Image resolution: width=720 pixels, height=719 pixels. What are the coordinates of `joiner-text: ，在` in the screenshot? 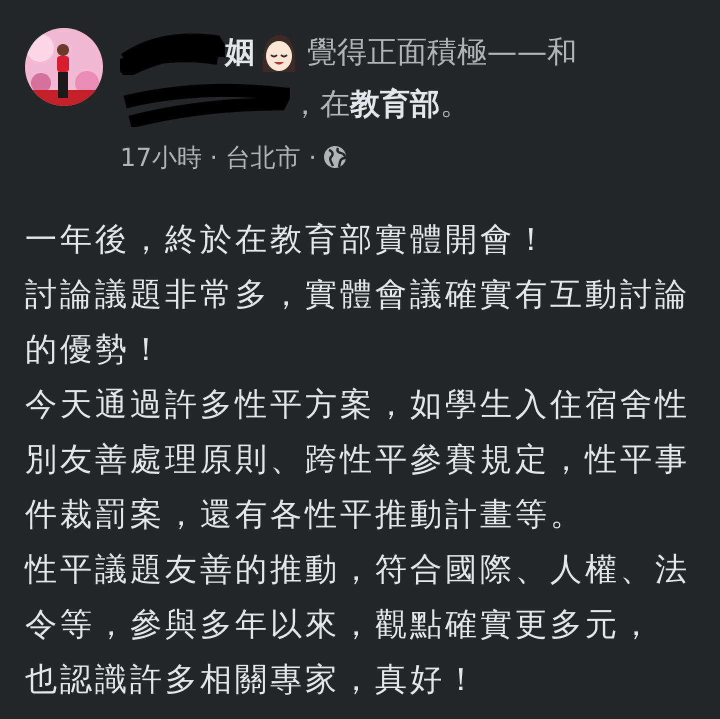 It's located at (320, 105).